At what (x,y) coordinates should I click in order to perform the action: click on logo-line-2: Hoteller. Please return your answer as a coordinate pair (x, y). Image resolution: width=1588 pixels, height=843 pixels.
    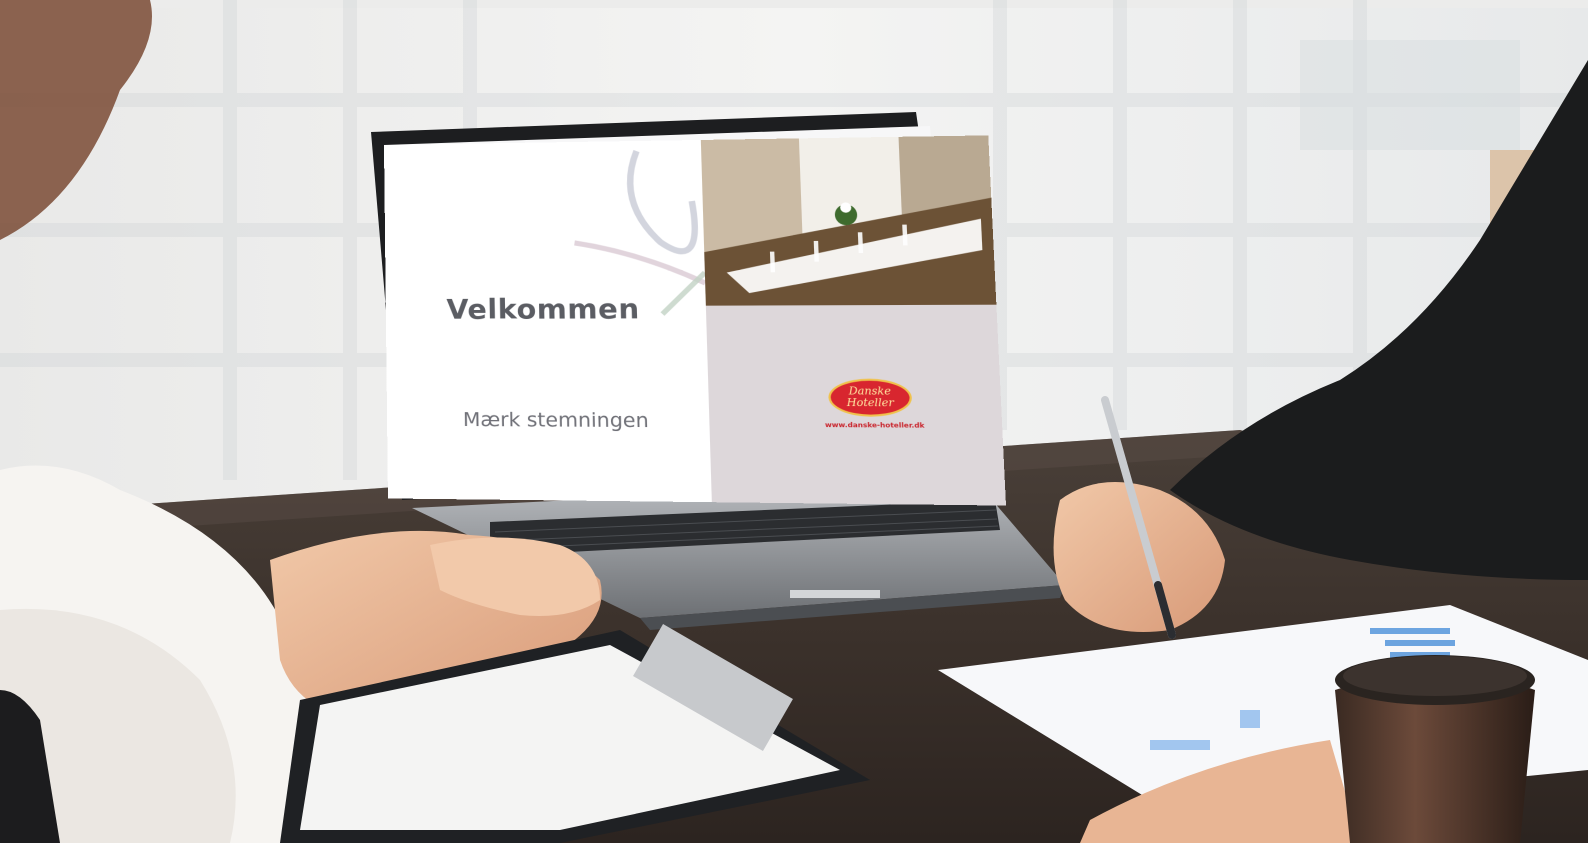
    Looking at the image, I should click on (870, 403).